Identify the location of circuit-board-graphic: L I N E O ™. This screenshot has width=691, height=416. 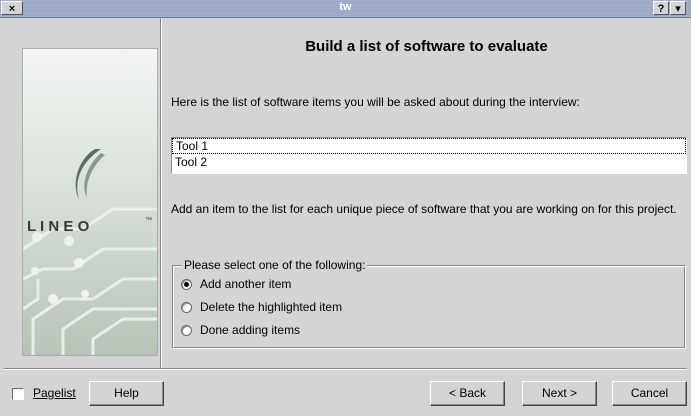
(90, 202).